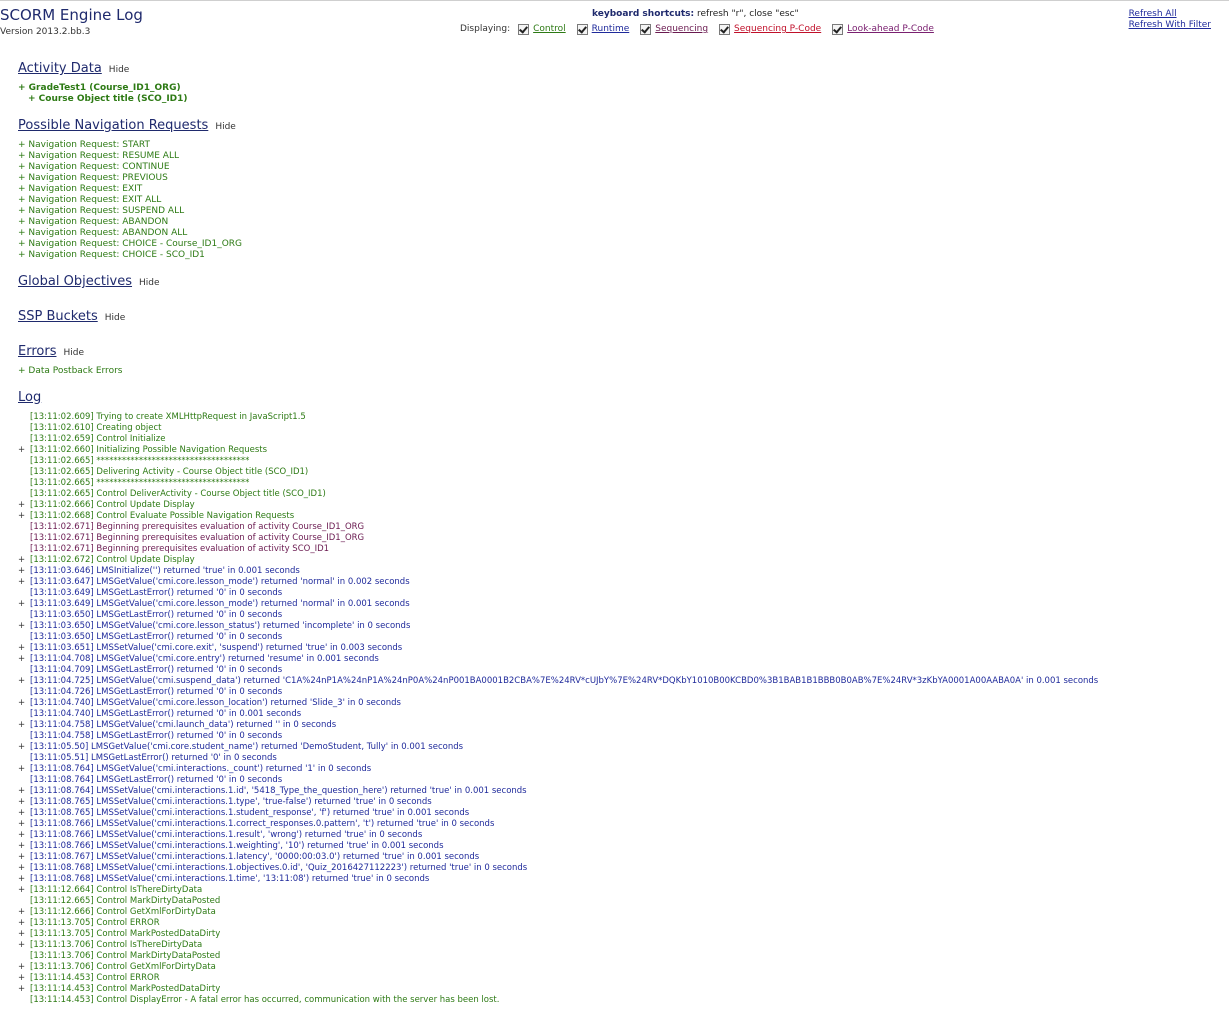 Image resolution: width=1229 pixels, height=1031 pixels. What do you see at coordinates (611, 29) in the screenshot?
I see `filter-runtime-label: Runtime` at bounding box center [611, 29].